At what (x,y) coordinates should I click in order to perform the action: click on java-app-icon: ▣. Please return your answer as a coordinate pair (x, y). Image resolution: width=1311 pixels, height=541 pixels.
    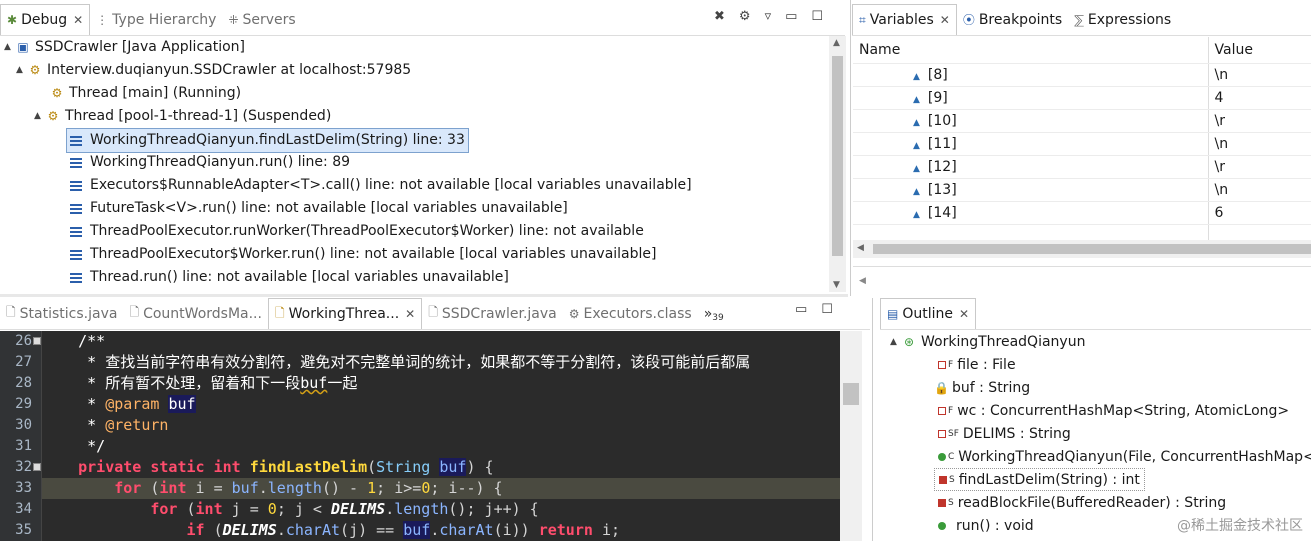
    Looking at the image, I should click on (23, 47).